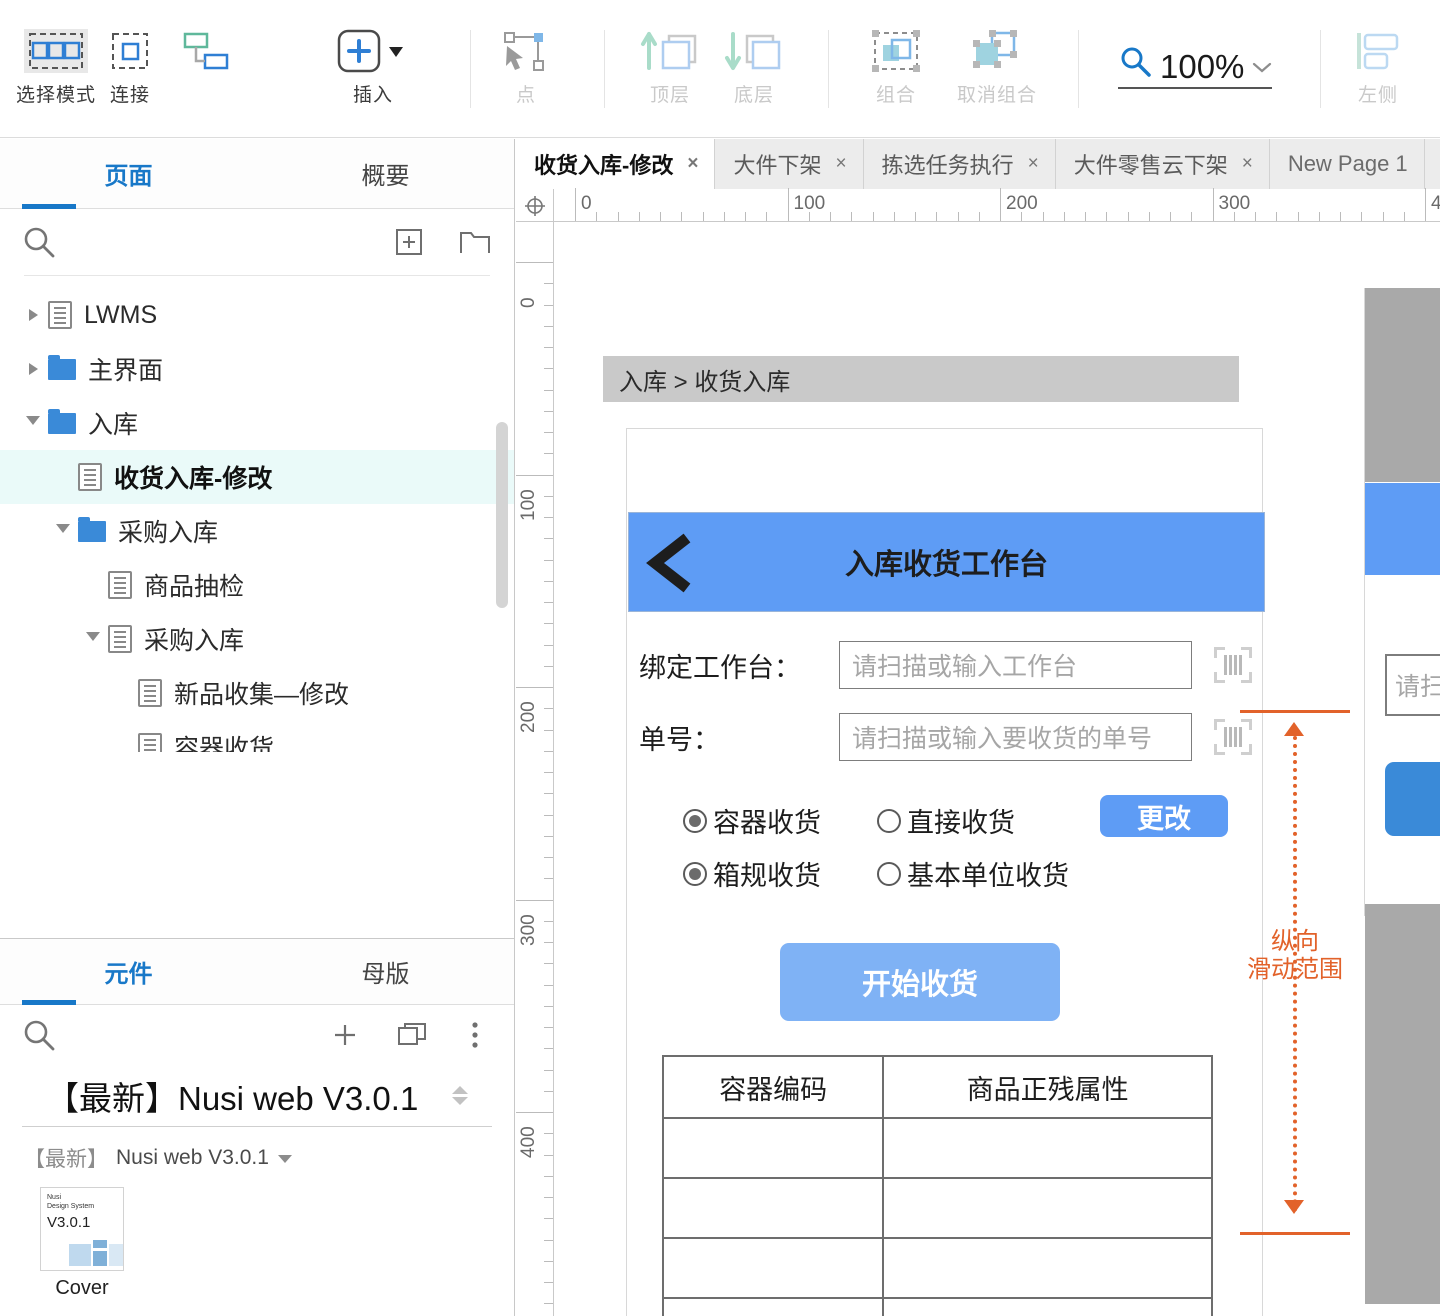  I want to click on vertical-ruler: 0100200300400500, so click(535, 769).